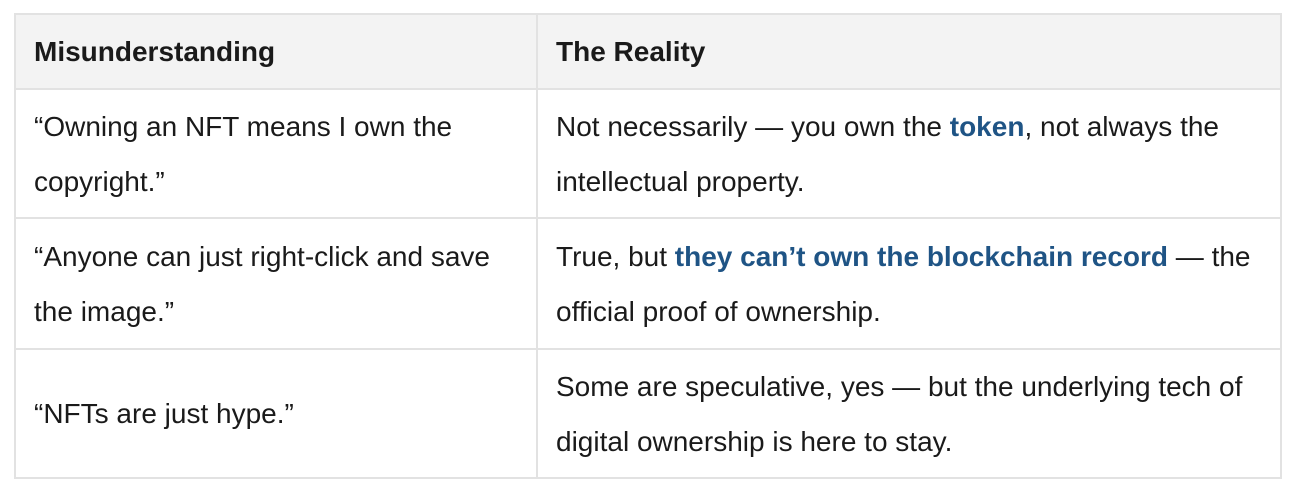  Describe the element at coordinates (909, 51) in the screenshot. I see `header-the-reality: The Reality` at that location.